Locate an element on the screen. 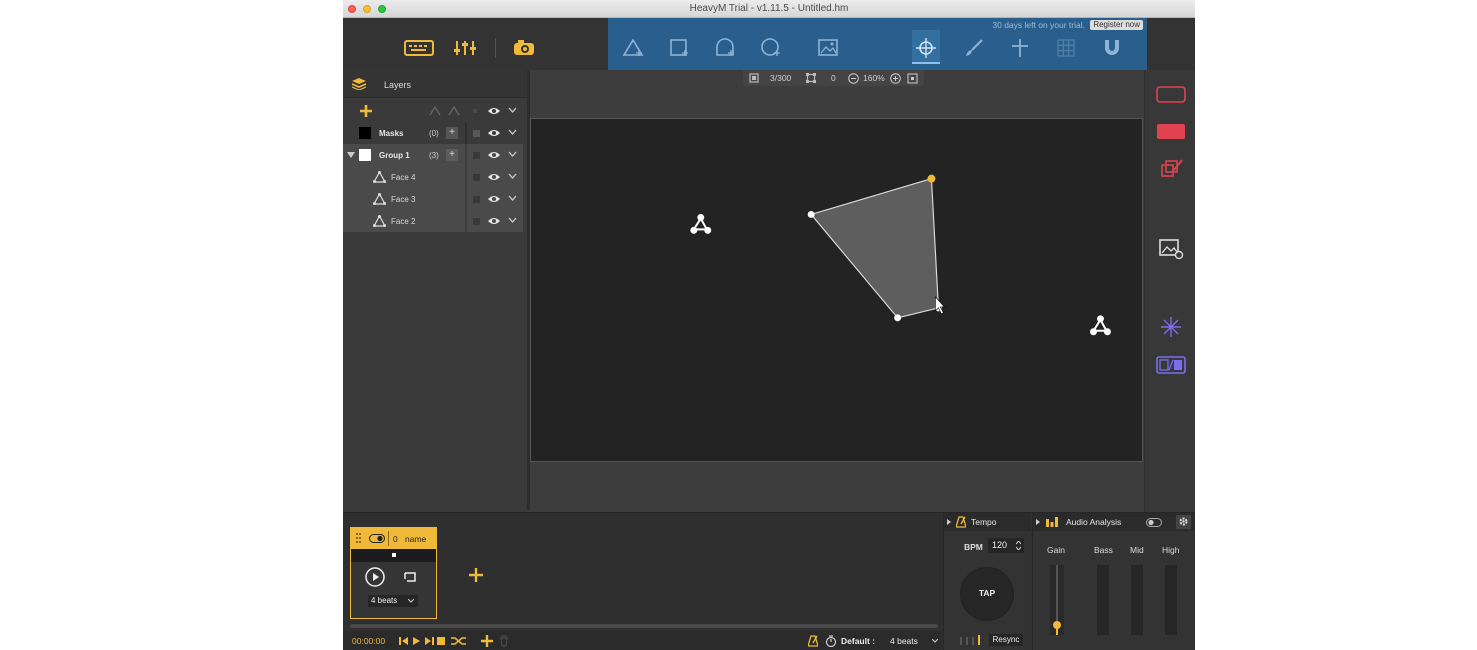 The image size is (1477, 650). clip-toggle-icon is located at coordinates (377, 538).